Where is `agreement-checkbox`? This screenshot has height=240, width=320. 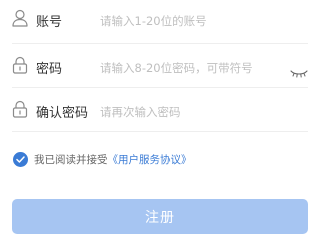 agreement-checkbox is located at coordinates (20, 159).